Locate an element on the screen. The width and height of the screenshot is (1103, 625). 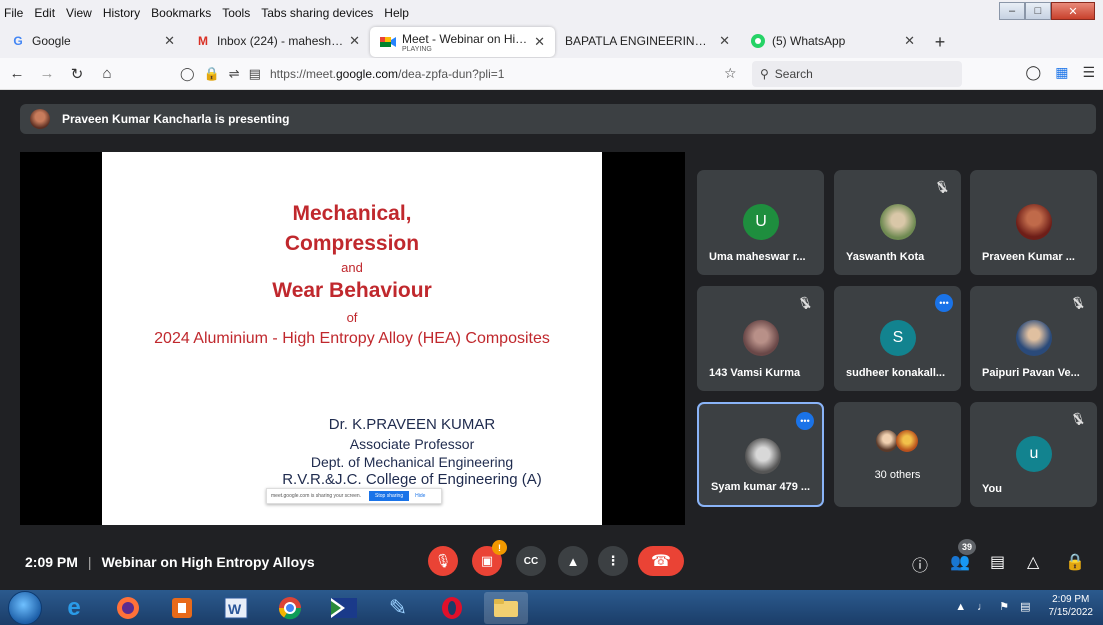
svg-text: W is located at coordinates (235, 609).